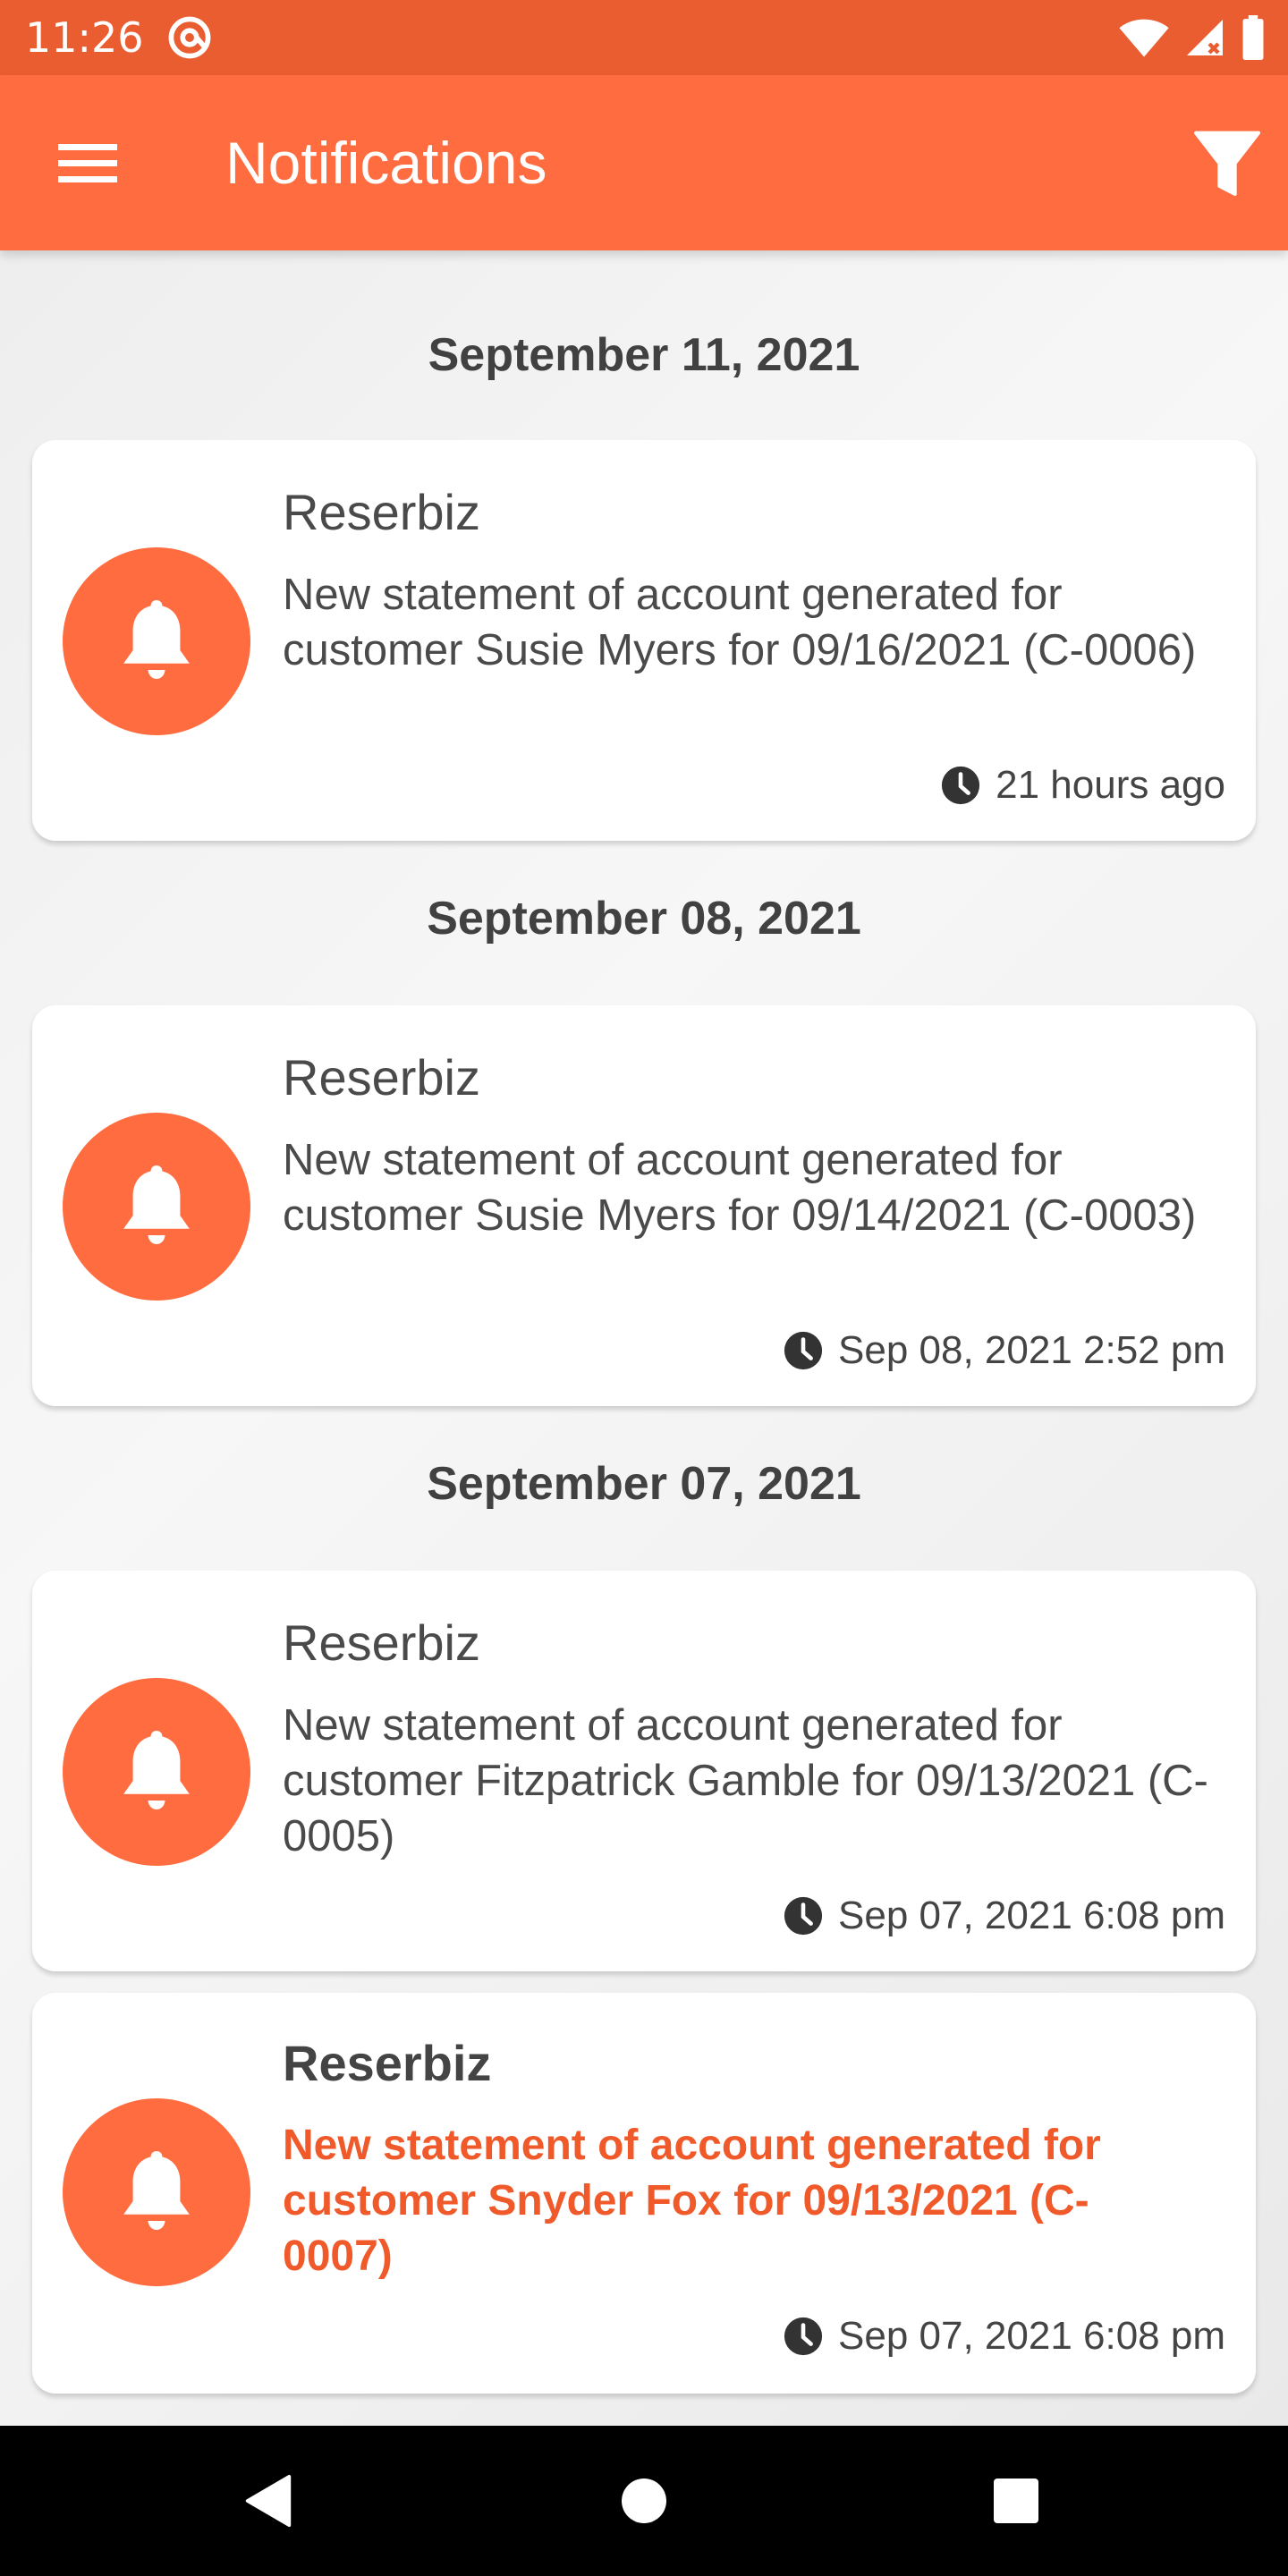  What do you see at coordinates (1253, 37) in the screenshot?
I see `battery-icon` at bounding box center [1253, 37].